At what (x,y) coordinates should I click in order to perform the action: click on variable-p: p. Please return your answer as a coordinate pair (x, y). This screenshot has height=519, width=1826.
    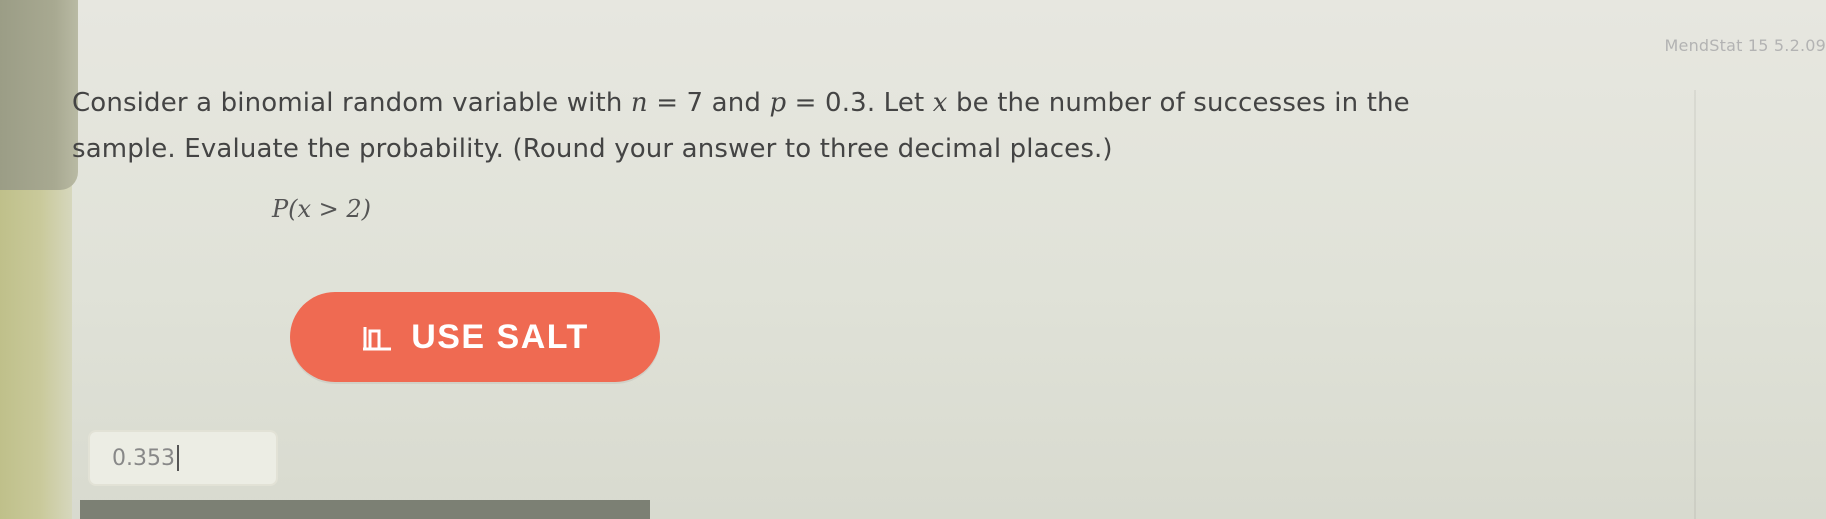
    Looking at the image, I should click on (778, 103).